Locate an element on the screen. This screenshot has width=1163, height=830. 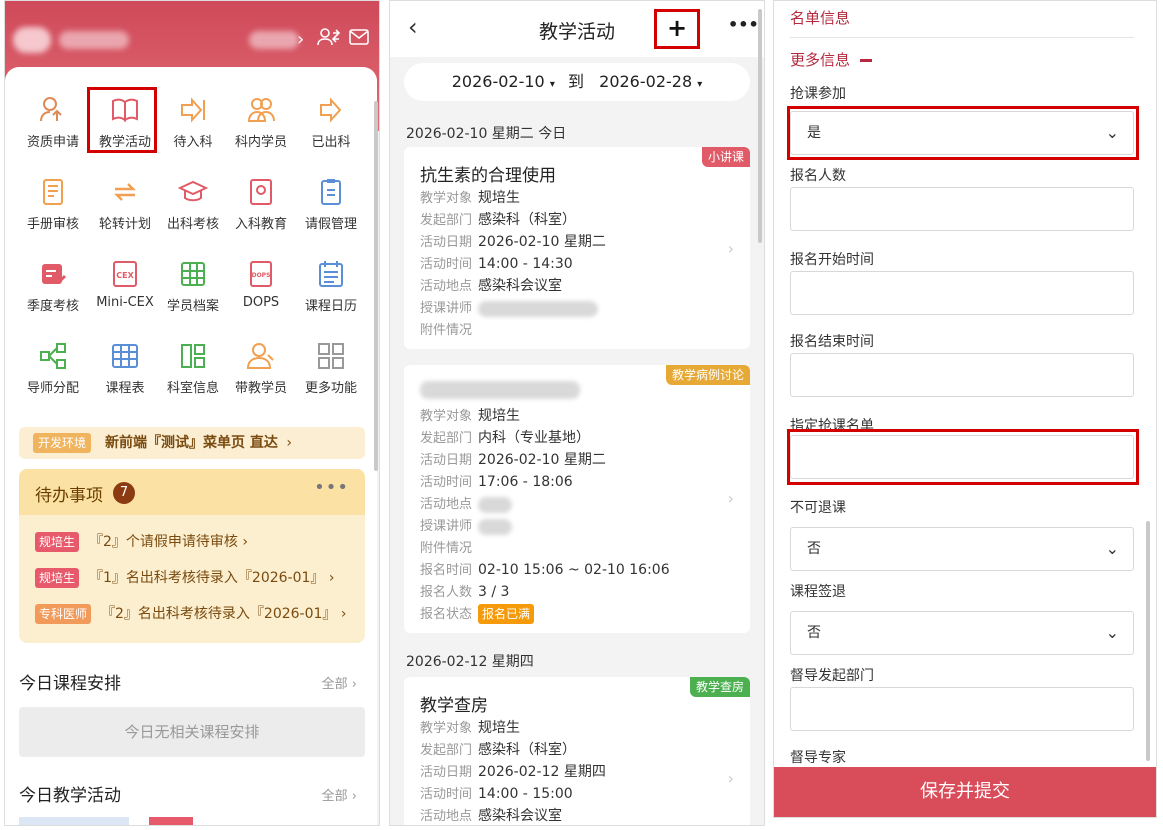
section-more-info: 更多信息 is located at coordinates (831, 59).